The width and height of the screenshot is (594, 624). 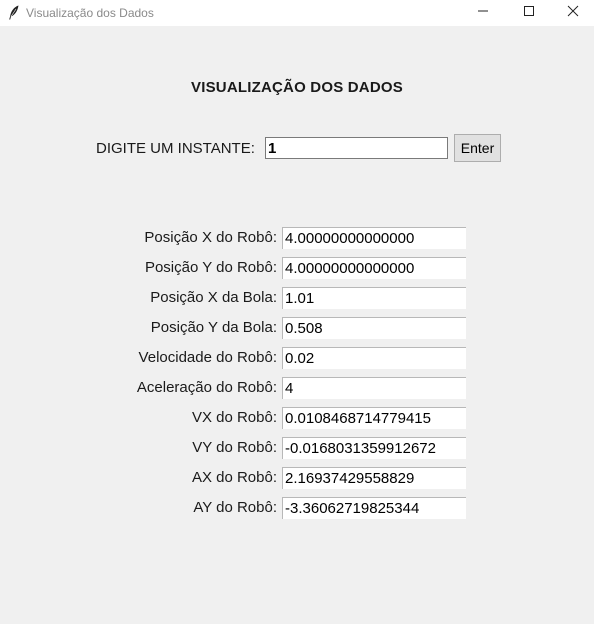 I want to click on field-value: 0.508, so click(x=374, y=328).